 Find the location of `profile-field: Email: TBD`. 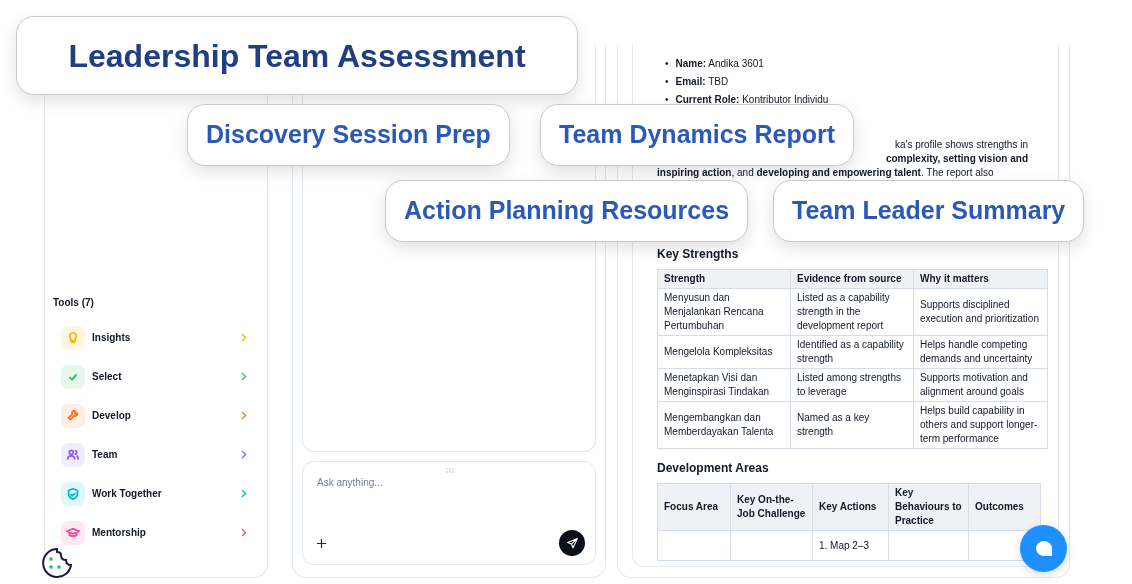

profile-field: Email: TBD is located at coordinates (702, 82).